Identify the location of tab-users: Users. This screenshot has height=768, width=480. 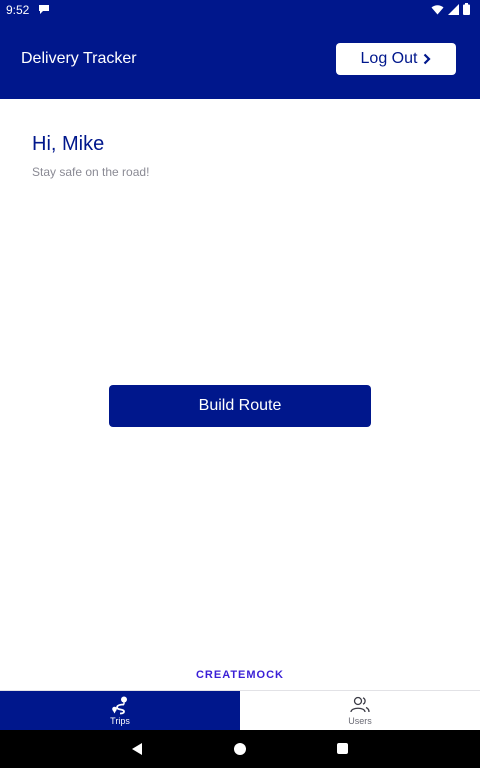
(360, 710).